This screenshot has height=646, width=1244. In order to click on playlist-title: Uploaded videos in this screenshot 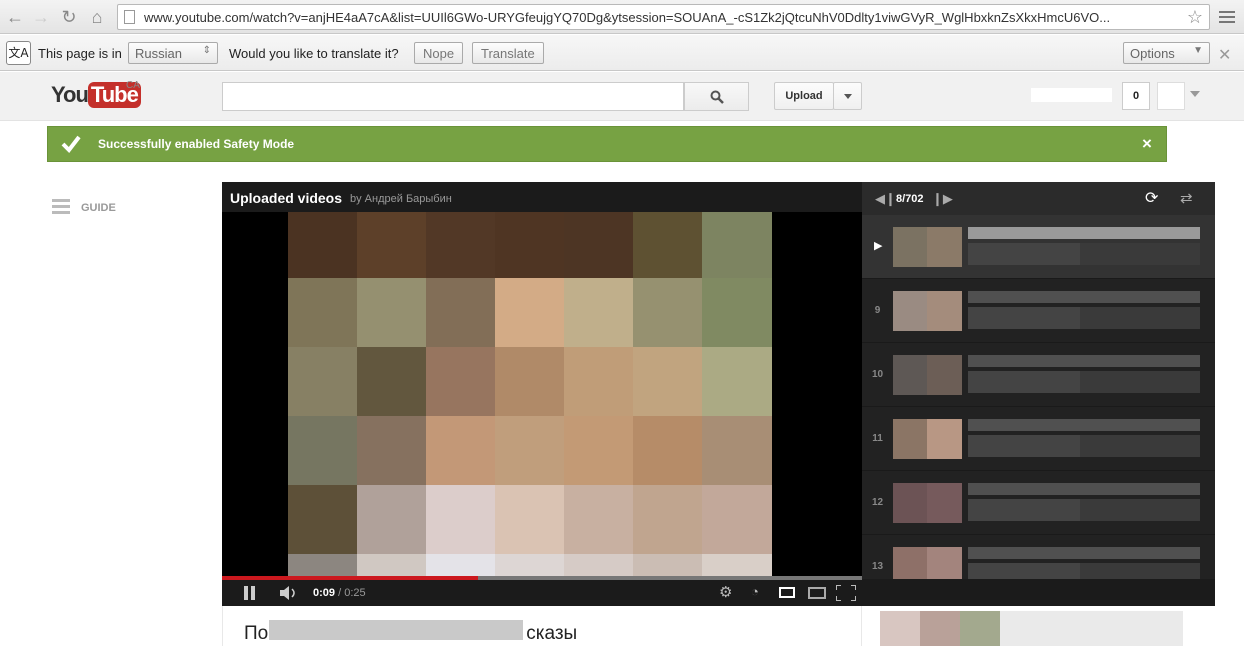, I will do `click(286, 198)`.